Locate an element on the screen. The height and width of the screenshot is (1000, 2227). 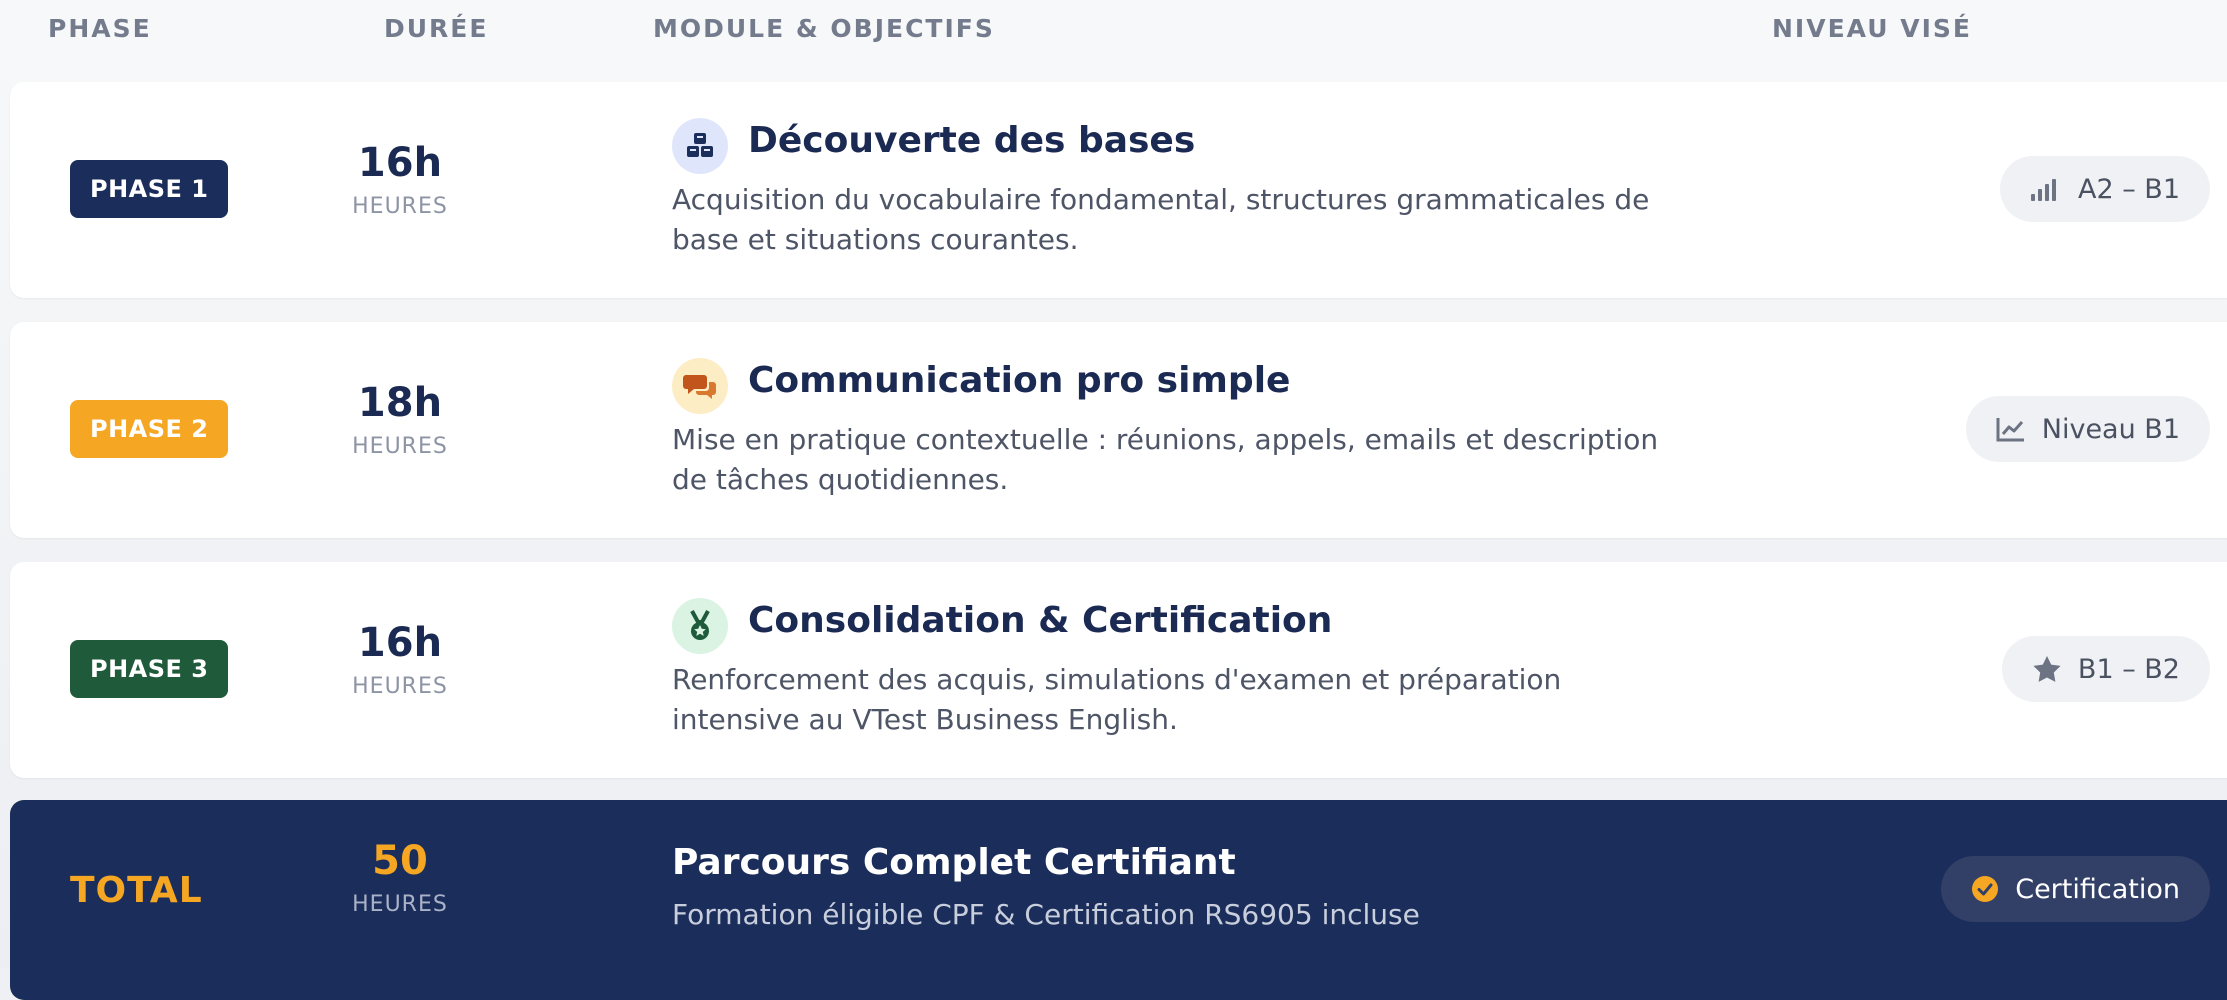
header-niveau: NIVEAU VISÉ is located at coordinates (1872, 28).